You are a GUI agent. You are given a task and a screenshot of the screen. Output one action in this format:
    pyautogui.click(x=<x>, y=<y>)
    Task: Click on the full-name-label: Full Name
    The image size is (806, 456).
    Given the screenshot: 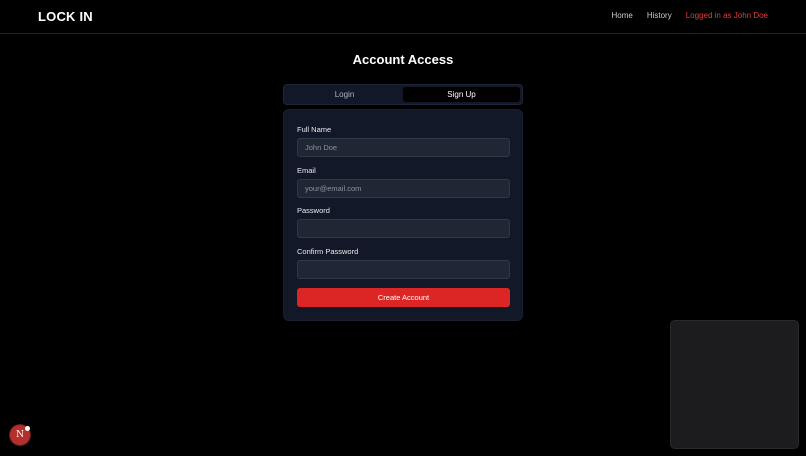 What is the action you would take?
    pyautogui.click(x=314, y=129)
    